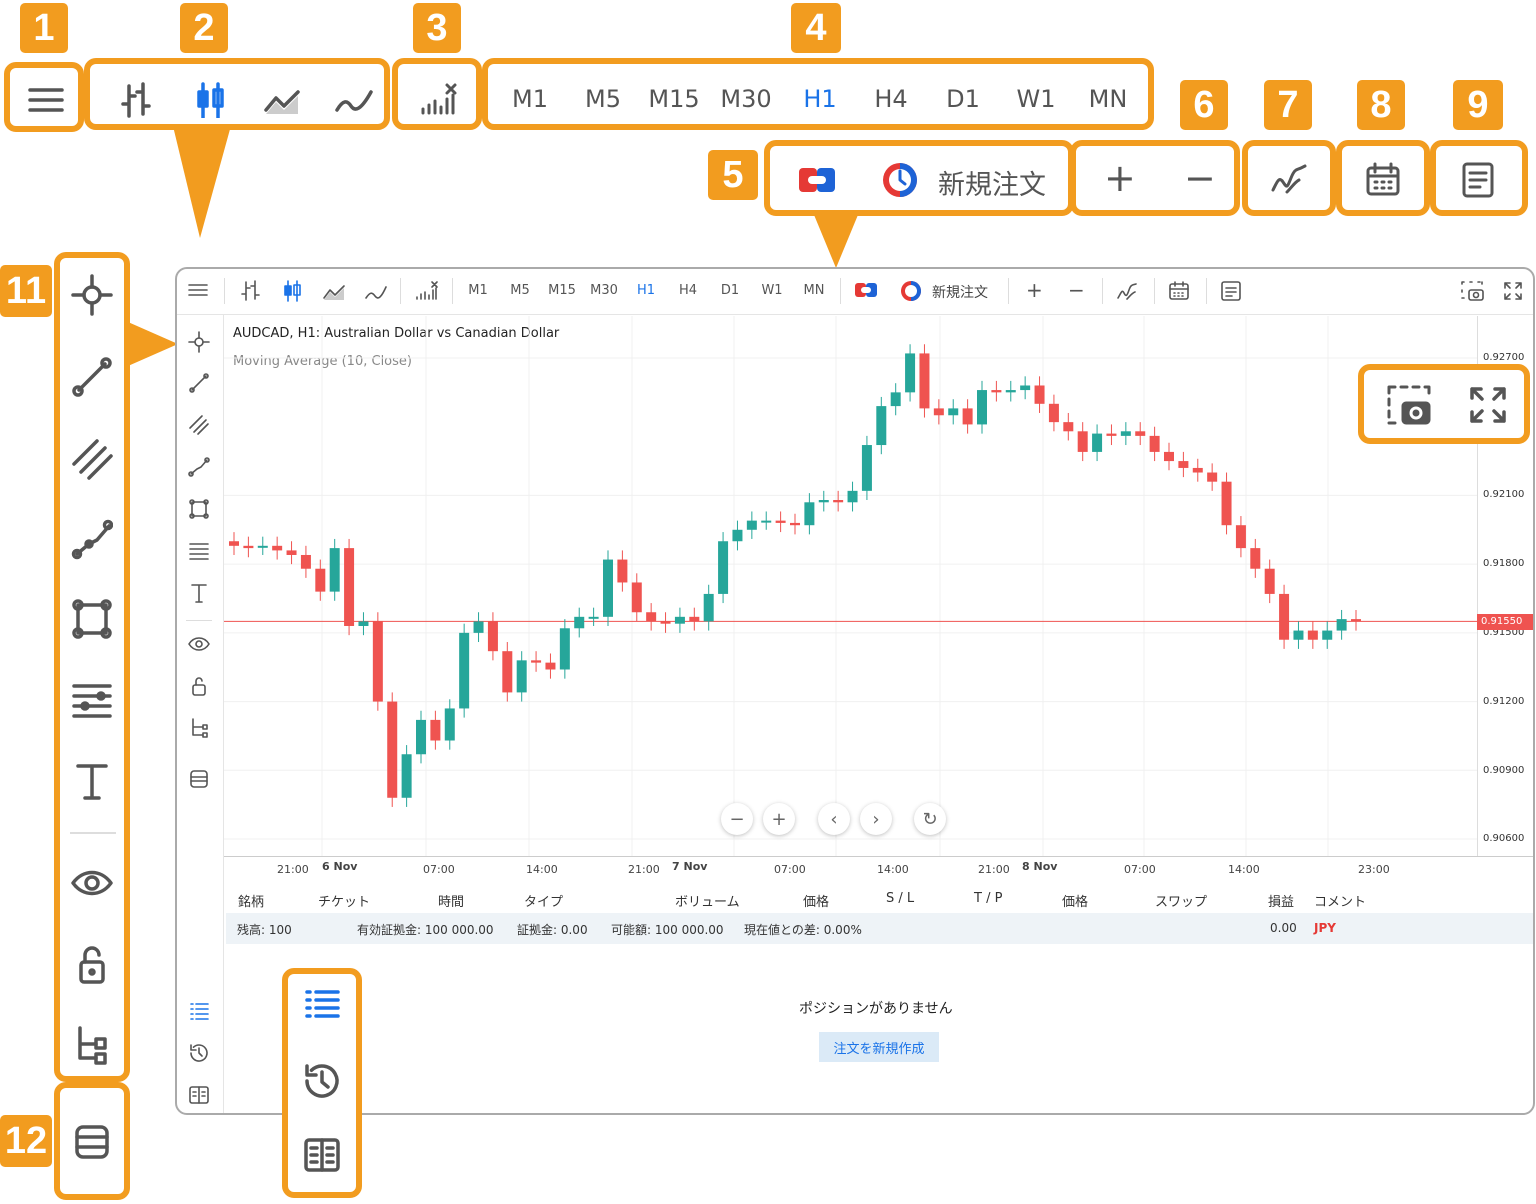 The height and width of the screenshot is (1204, 1536). I want to click on col-header-swap: スワップ, so click(1181, 900).